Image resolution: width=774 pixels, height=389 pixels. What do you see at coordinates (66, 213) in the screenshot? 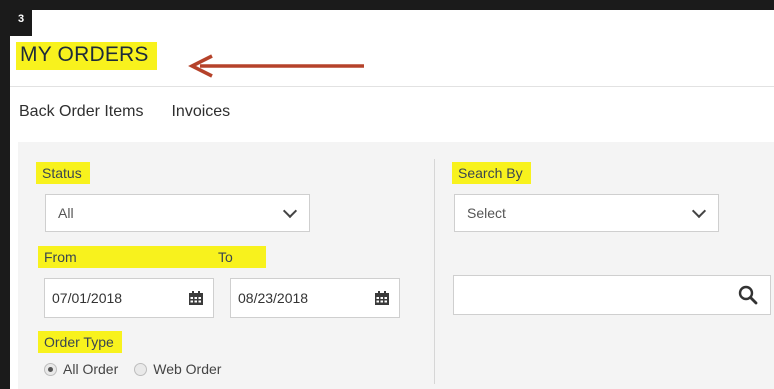
I see `status-select-value: All` at bounding box center [66, 213].